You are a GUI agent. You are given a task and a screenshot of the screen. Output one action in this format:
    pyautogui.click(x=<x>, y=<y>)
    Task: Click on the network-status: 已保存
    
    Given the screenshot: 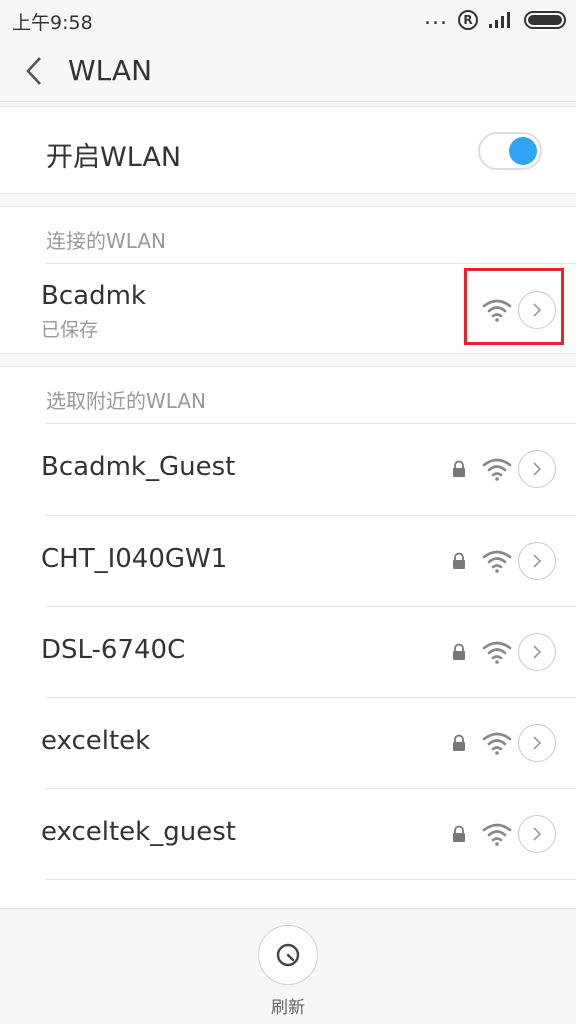 What is the action you would take?
    pyautogui.click(x=70, y=330)
    